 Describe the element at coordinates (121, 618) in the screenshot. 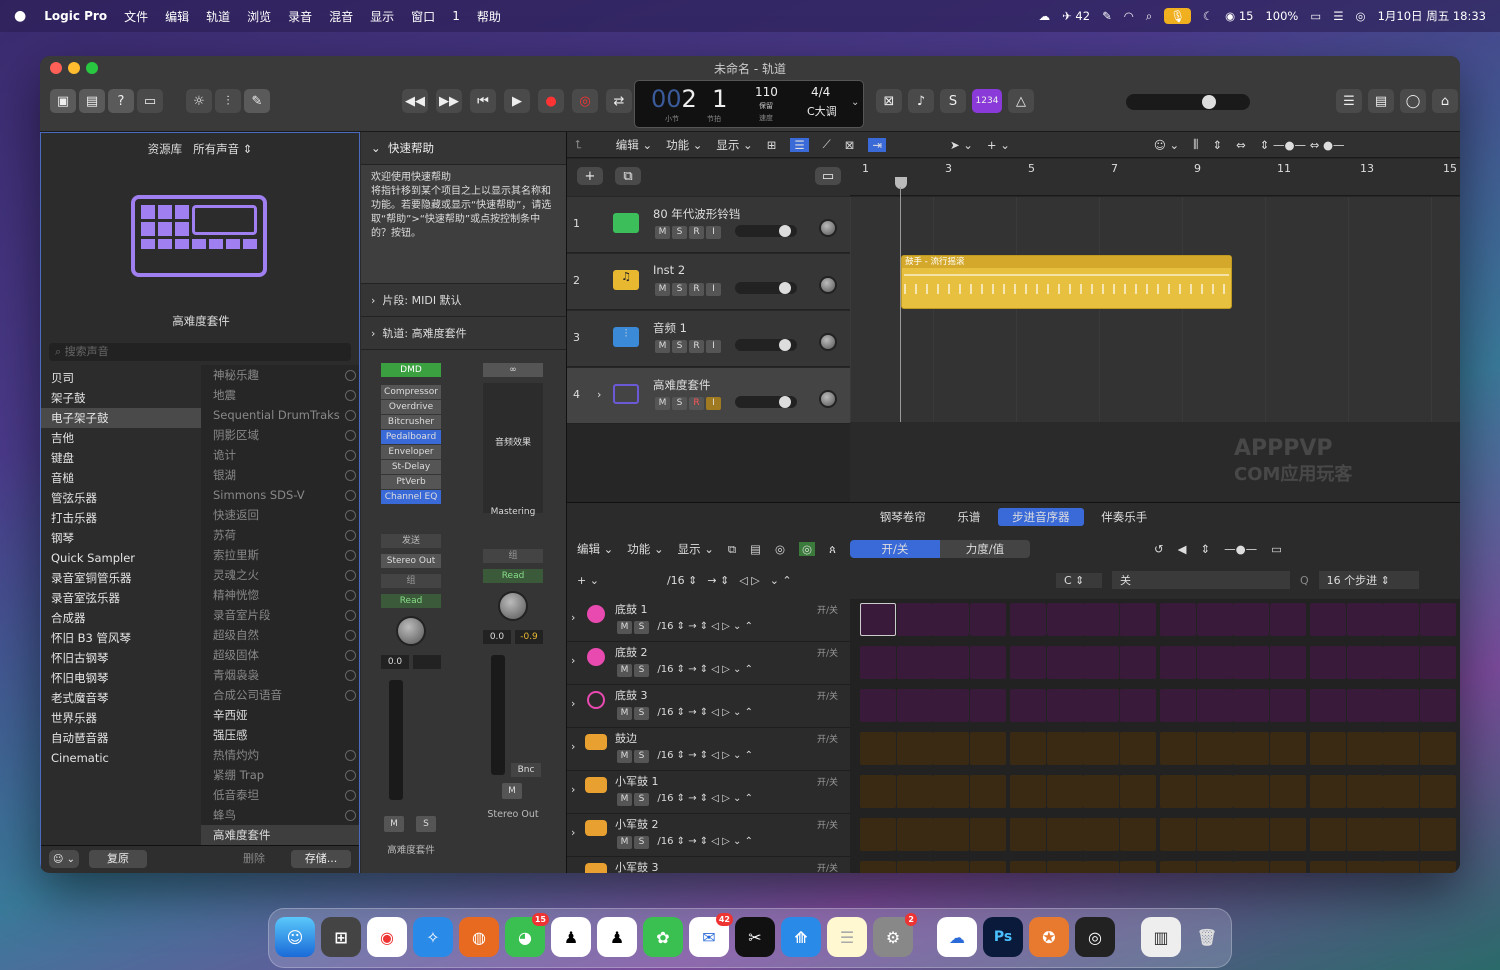

I see `category-item: 合成器⊕ ›` at that location.